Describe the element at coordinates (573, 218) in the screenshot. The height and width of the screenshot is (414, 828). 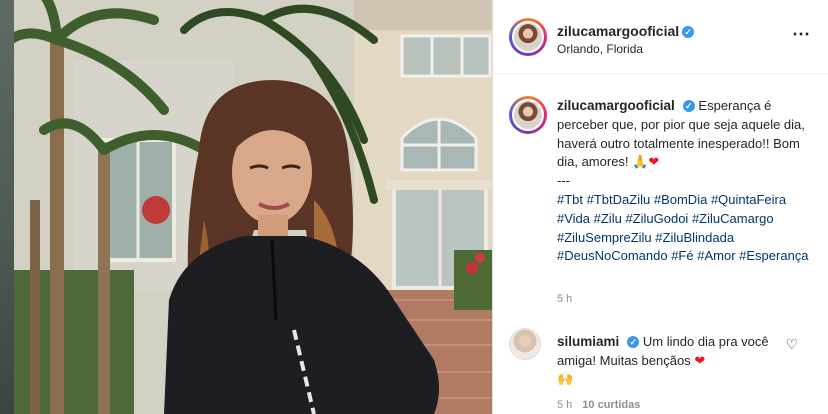
I see `hashtag-link: #Vida` at that location.